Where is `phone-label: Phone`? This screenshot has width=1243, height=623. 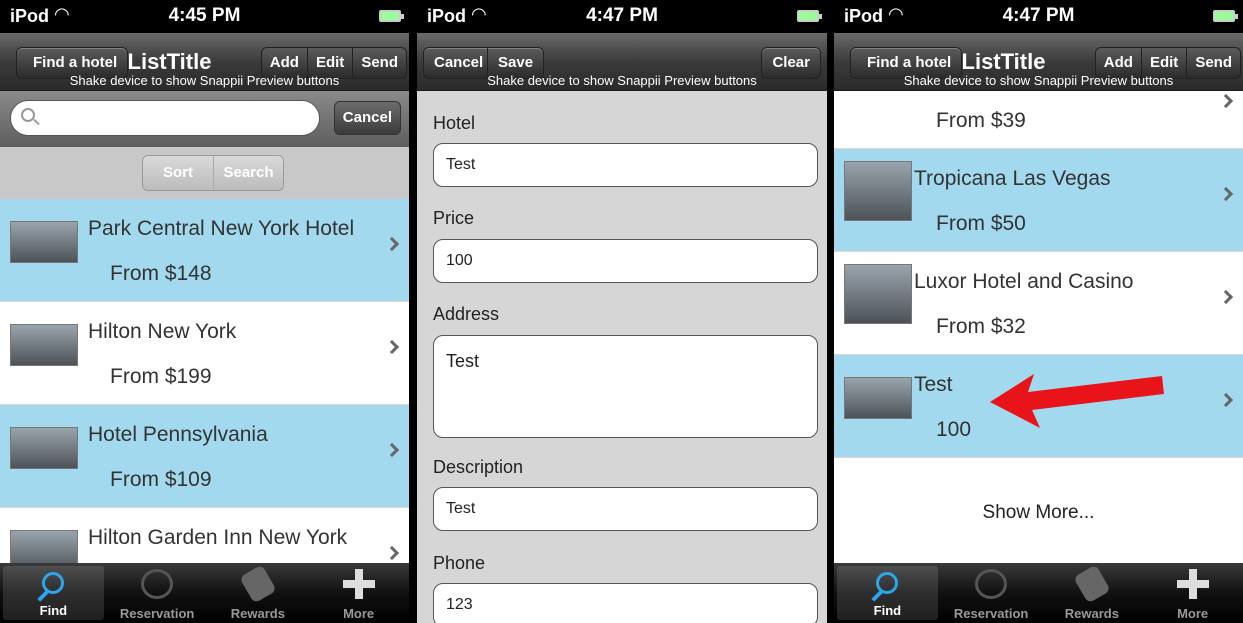 phone-label: Phone is located at coordinates (459, 563).